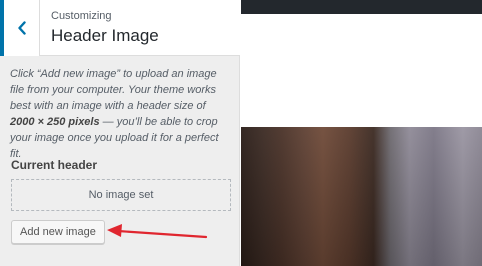 The height and width of the screenshot is (266, 482). What do you see at coordinates (105, 35) in the screenshot?
I see `panel-title: Header Image` at bounding box center [105, 35].